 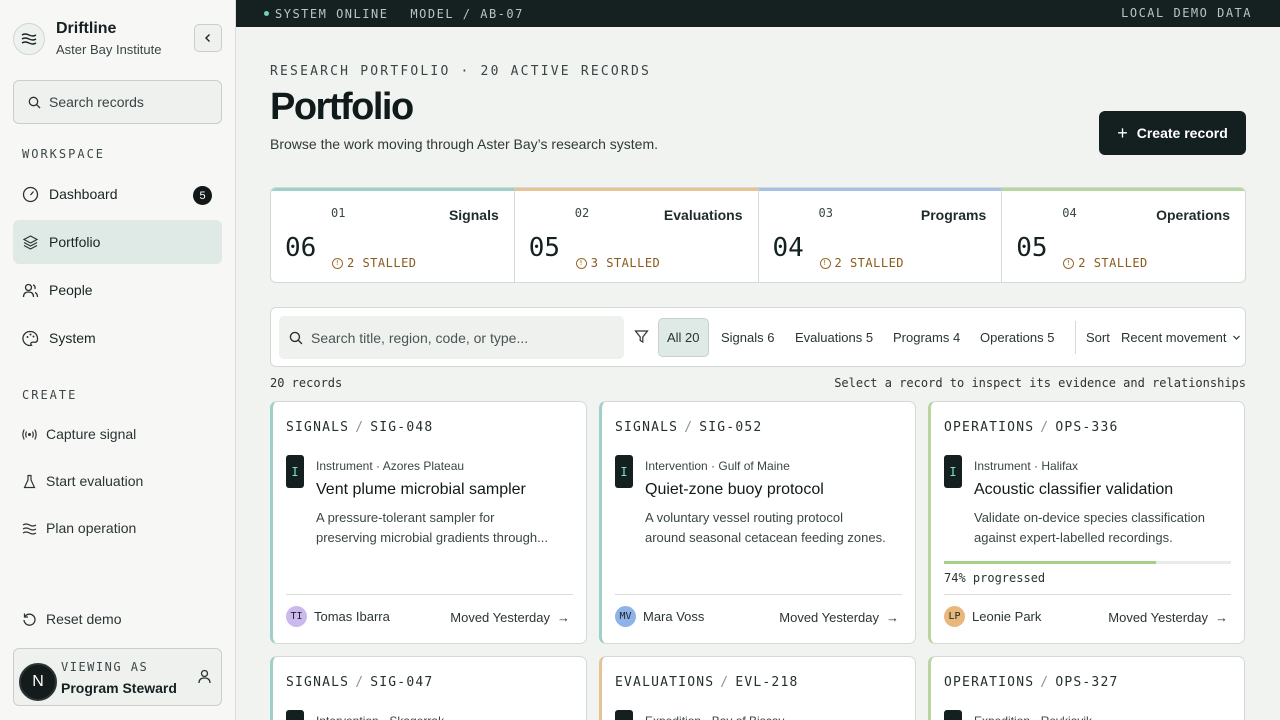 I want to click on create-item-label: Start evaluation, so click(x=95, y=481).